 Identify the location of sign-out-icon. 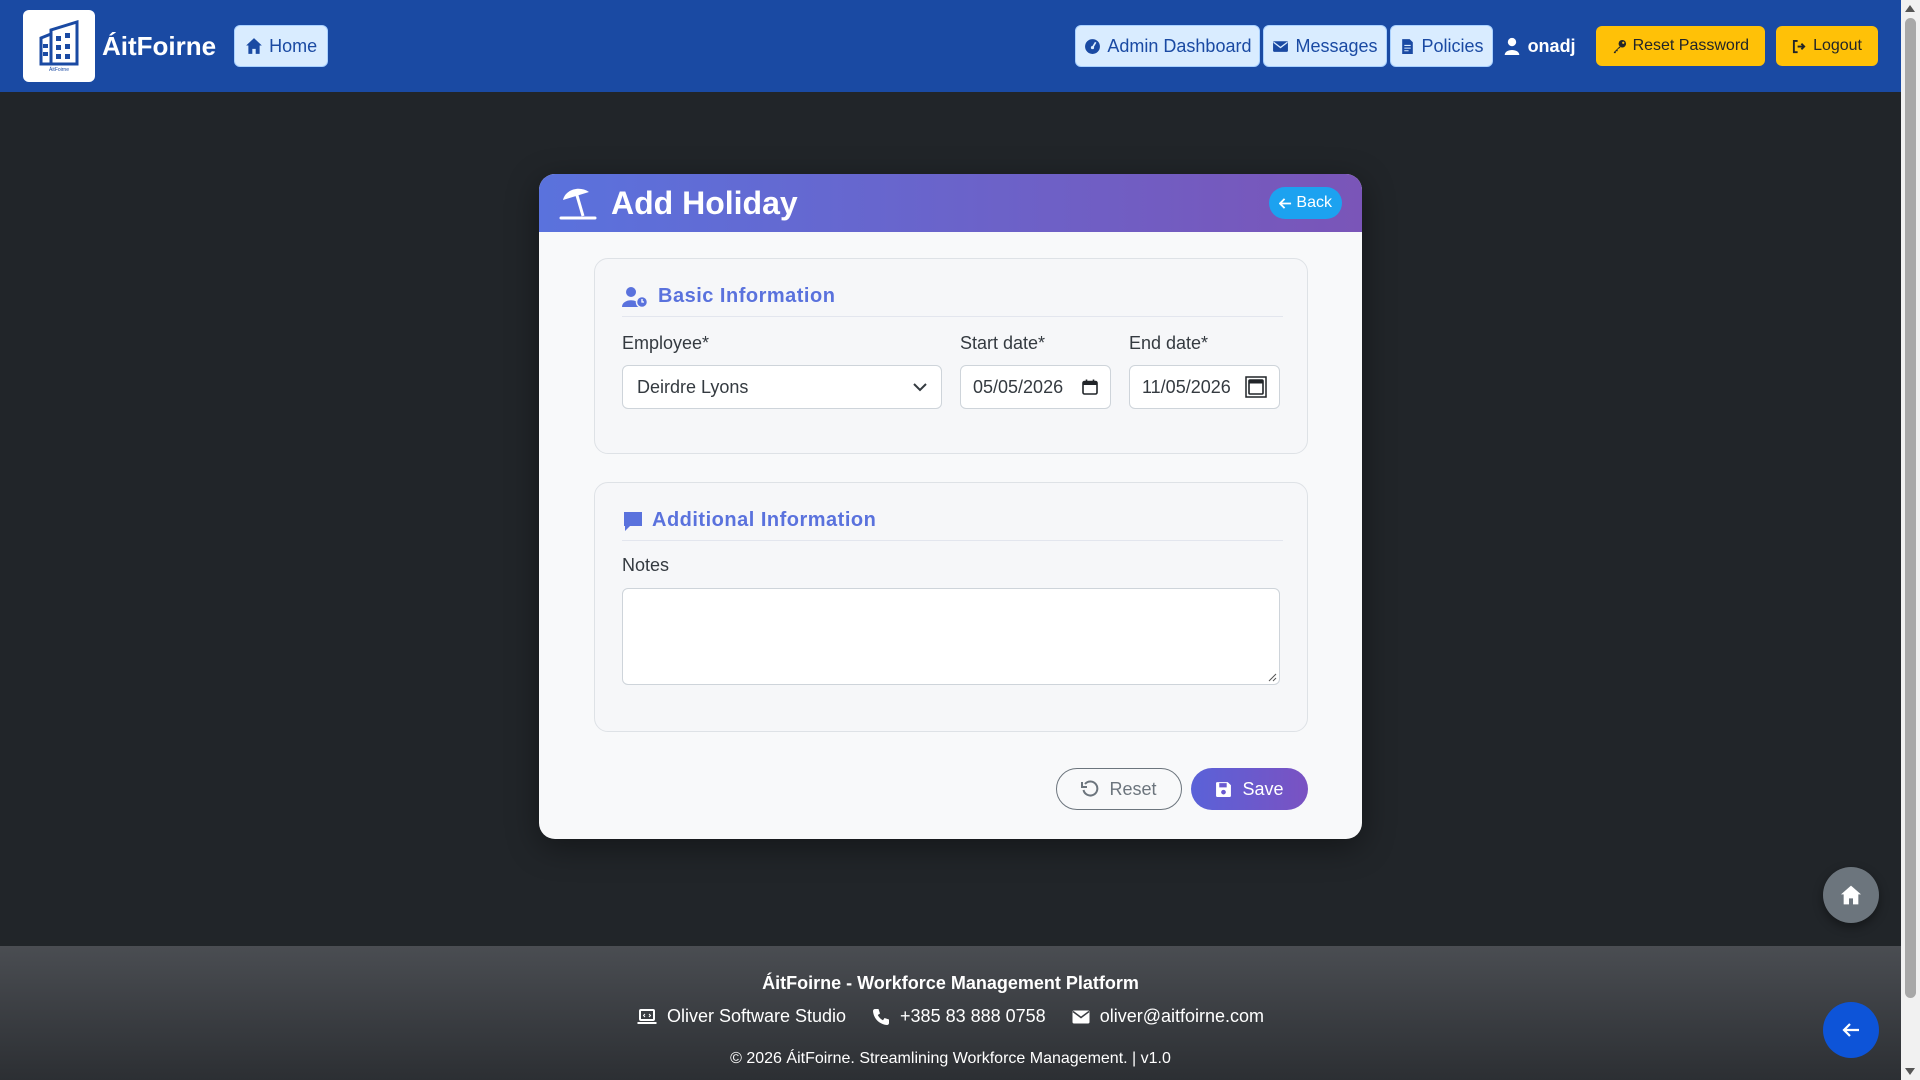
(1799, 46).